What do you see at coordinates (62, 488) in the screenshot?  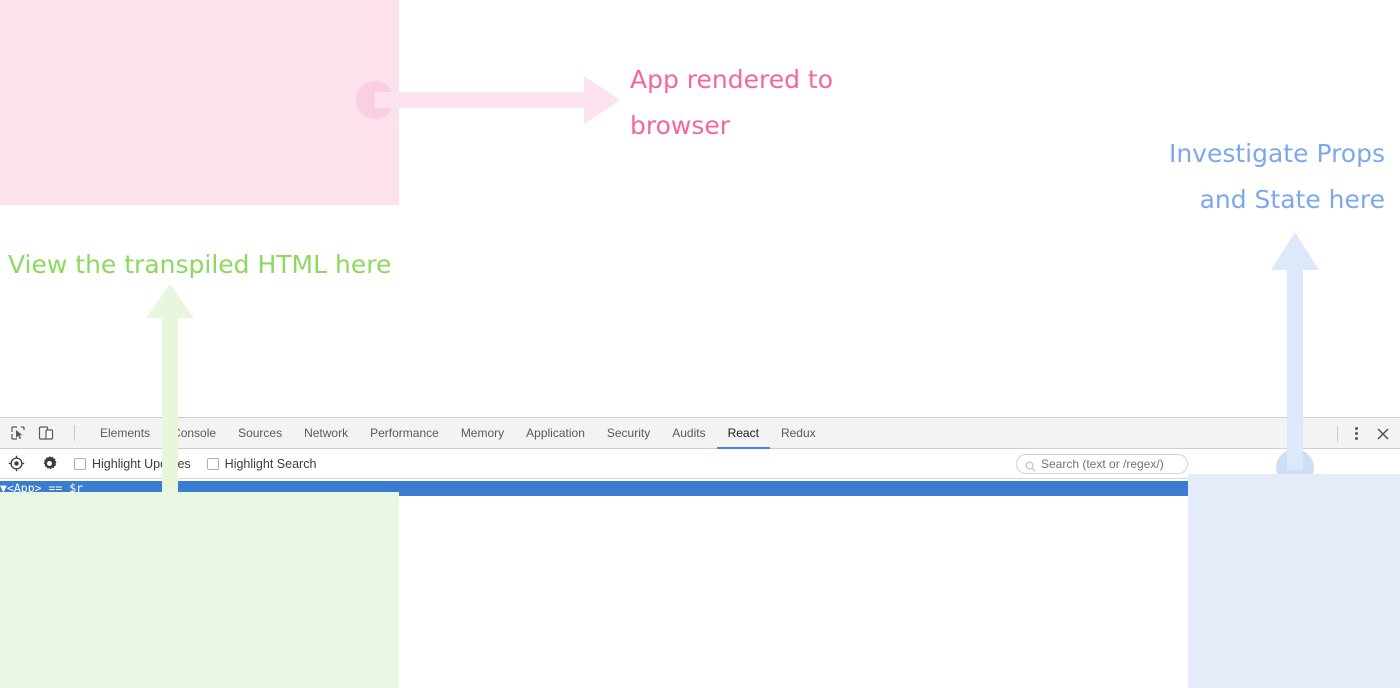 I see `tree-node-app-ref: == $r` at bounding box center [62, 488].